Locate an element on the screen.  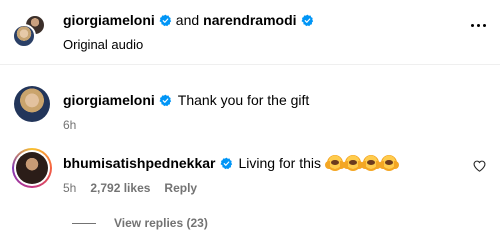
reply-button: Reply is located at coordinates (180, 188).